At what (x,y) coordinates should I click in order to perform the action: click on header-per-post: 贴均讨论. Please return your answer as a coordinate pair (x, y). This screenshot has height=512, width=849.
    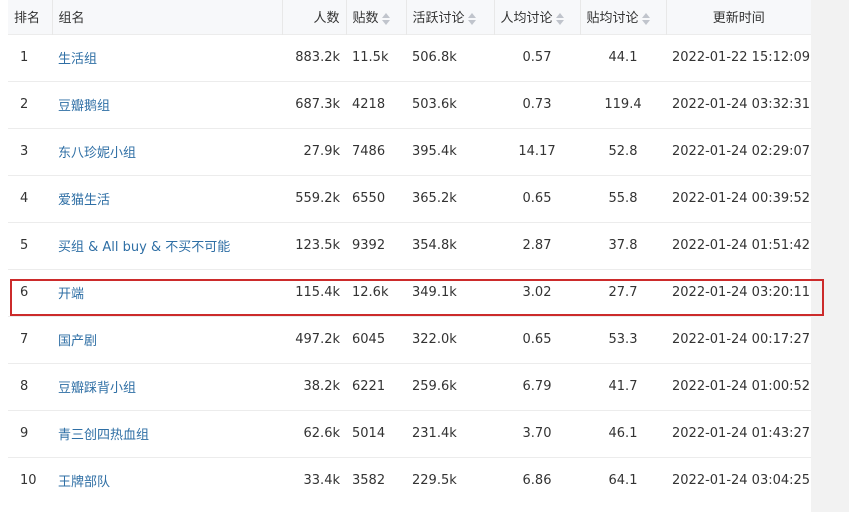
    Looking at the image, I should click on (623, 17).